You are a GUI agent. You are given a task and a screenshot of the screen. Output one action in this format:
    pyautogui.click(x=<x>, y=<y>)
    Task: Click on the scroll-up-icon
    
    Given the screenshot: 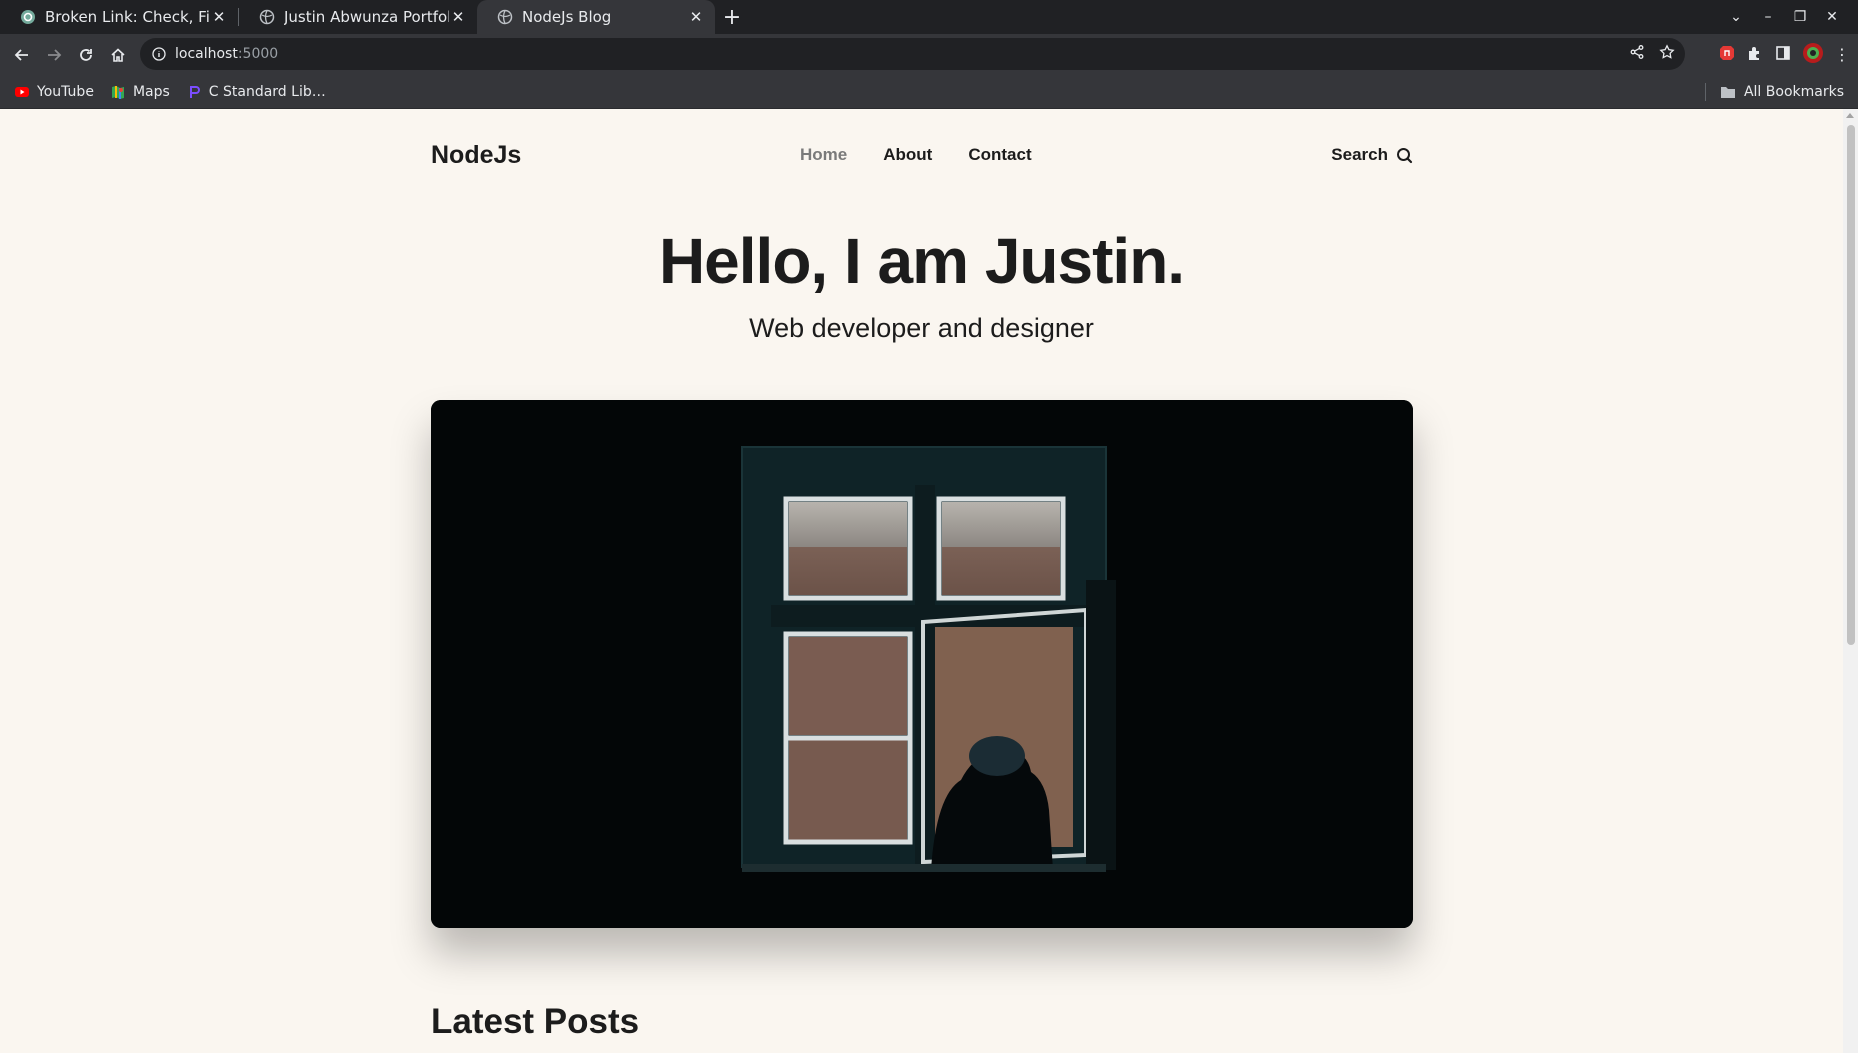 What is the action you would take?
    pyautogui.click(x=1850, y=115)
    